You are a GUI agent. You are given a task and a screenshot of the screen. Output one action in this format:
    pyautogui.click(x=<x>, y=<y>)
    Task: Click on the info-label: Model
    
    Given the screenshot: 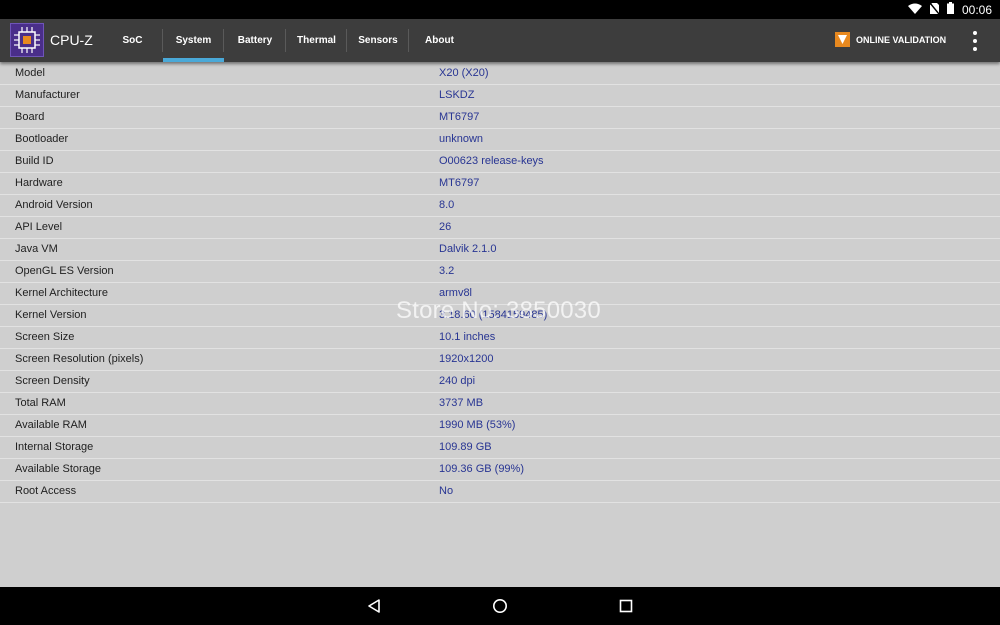 What is the action you would take?
    pyautogui.click(x=30, y=73)
    